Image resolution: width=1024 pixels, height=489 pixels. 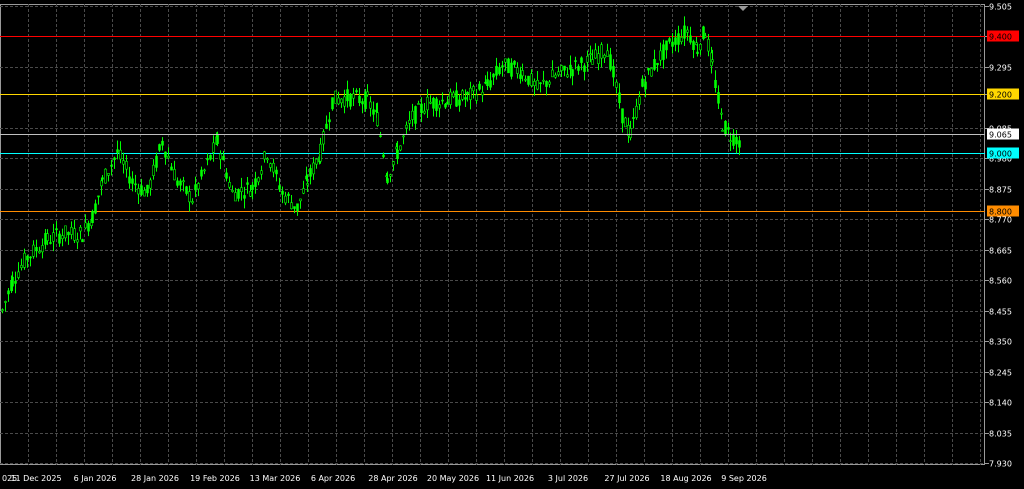 I want to click on x-tick-label: 11 Dec 2025, so click(x=35, y=478).